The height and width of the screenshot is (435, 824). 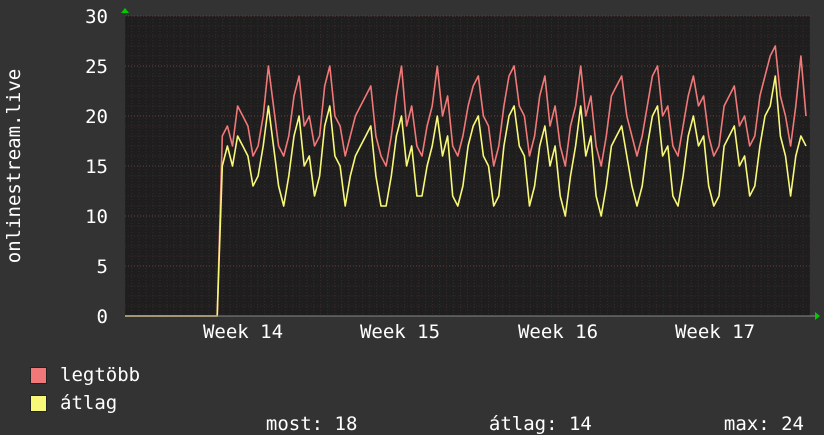 I want to click on stat-atlag-label: átlag:, so click(x=523, y=424).